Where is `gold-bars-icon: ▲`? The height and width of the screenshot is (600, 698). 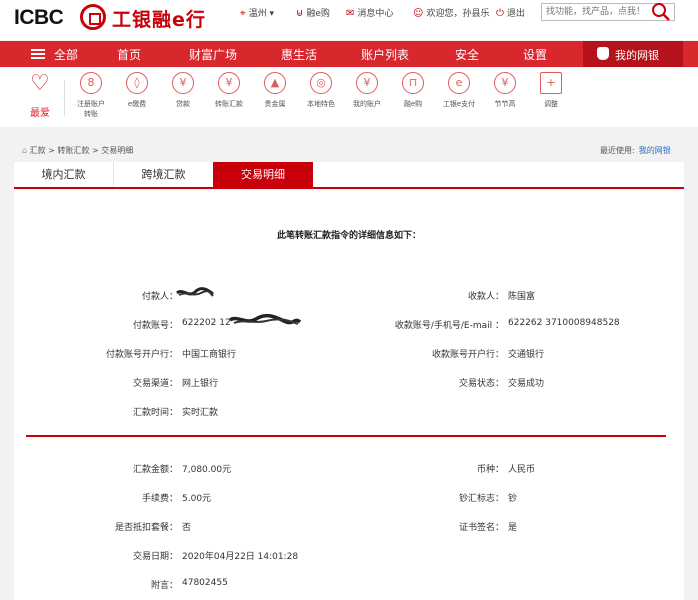 gold-bars-icon: ▲ is located at coordinates (275, 83).